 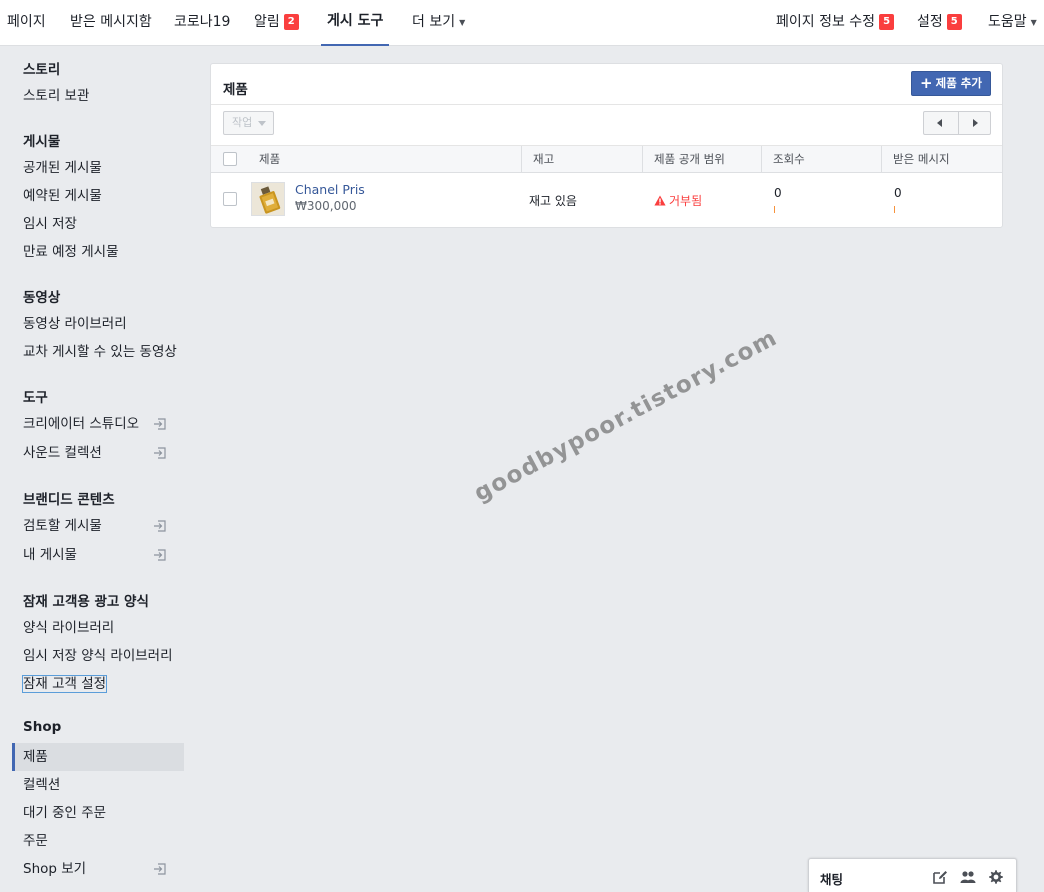 I want to click on sidebar-item-sound-collection: 사운드 컬렉션, so click(x=98, y=453).